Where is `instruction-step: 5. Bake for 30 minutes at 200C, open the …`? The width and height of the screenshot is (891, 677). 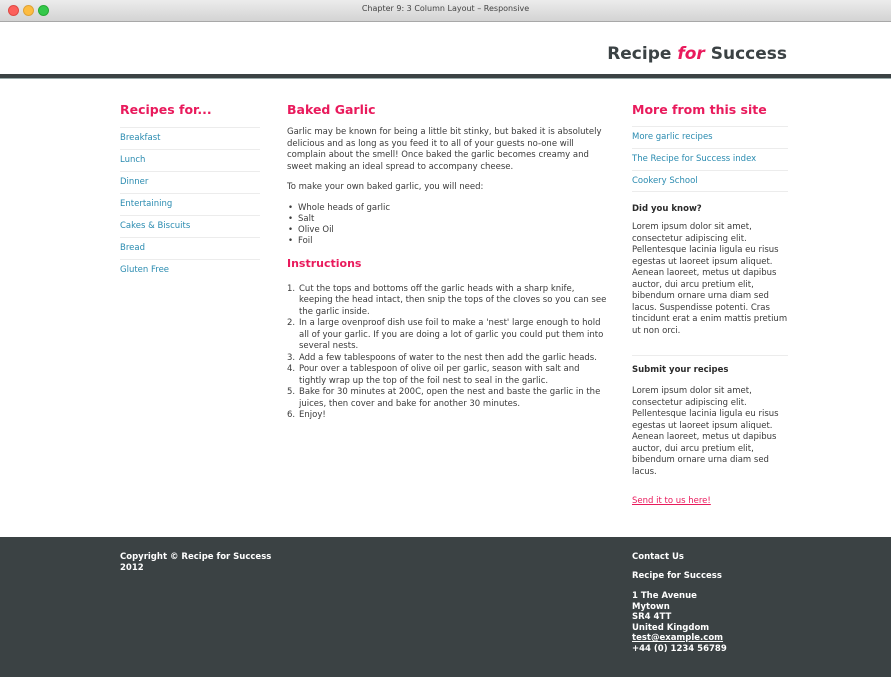
instruction-step: 5. Bake for 30 minutes at 200C, open the … is located at coordinates (444, 398).